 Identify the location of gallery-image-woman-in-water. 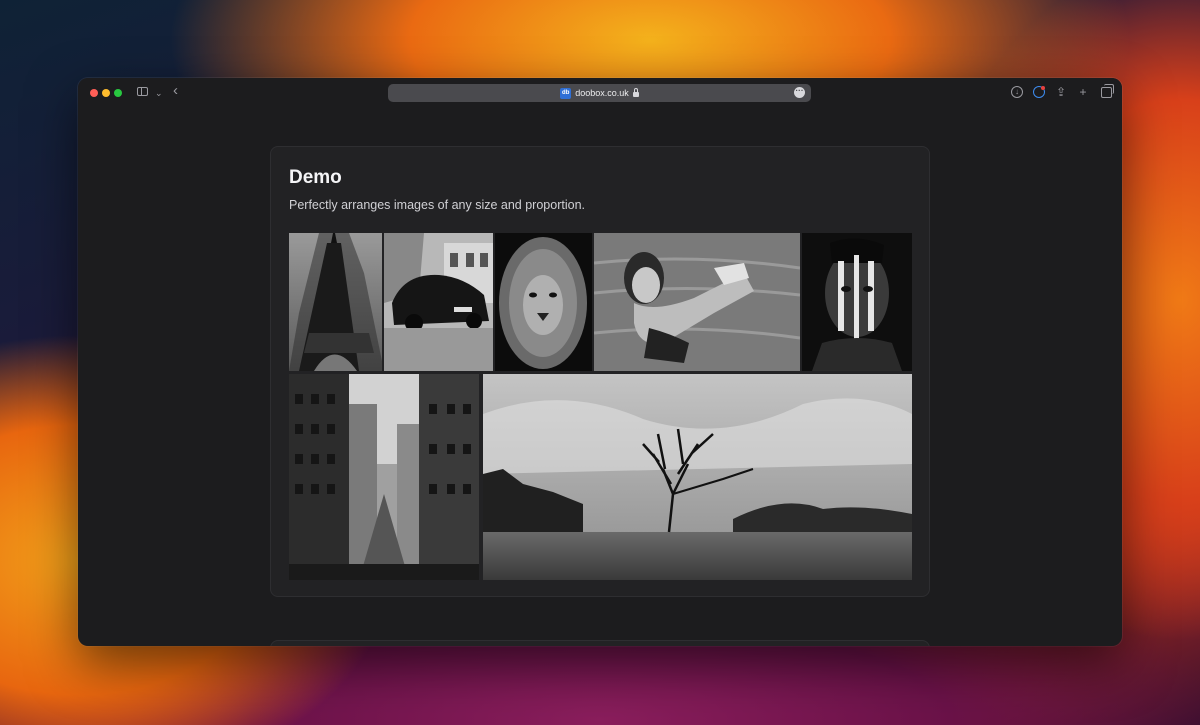
(697, 302).